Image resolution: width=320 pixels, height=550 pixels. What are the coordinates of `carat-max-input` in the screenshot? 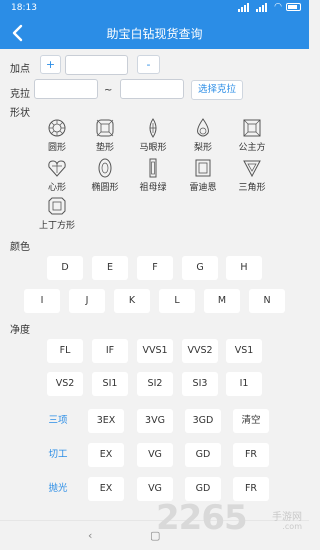 It's located at (152, 89).